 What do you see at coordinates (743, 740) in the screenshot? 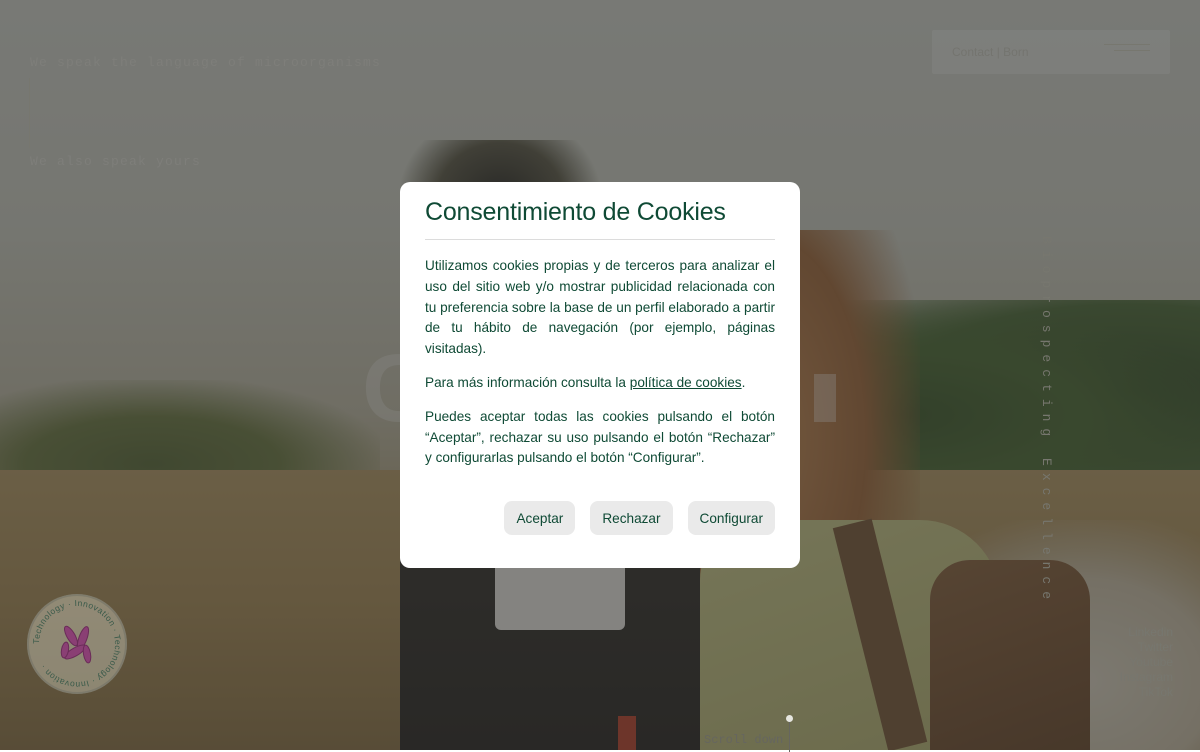
I see `scroll-down-label: Scroll down` at bounding box center [743, 740].